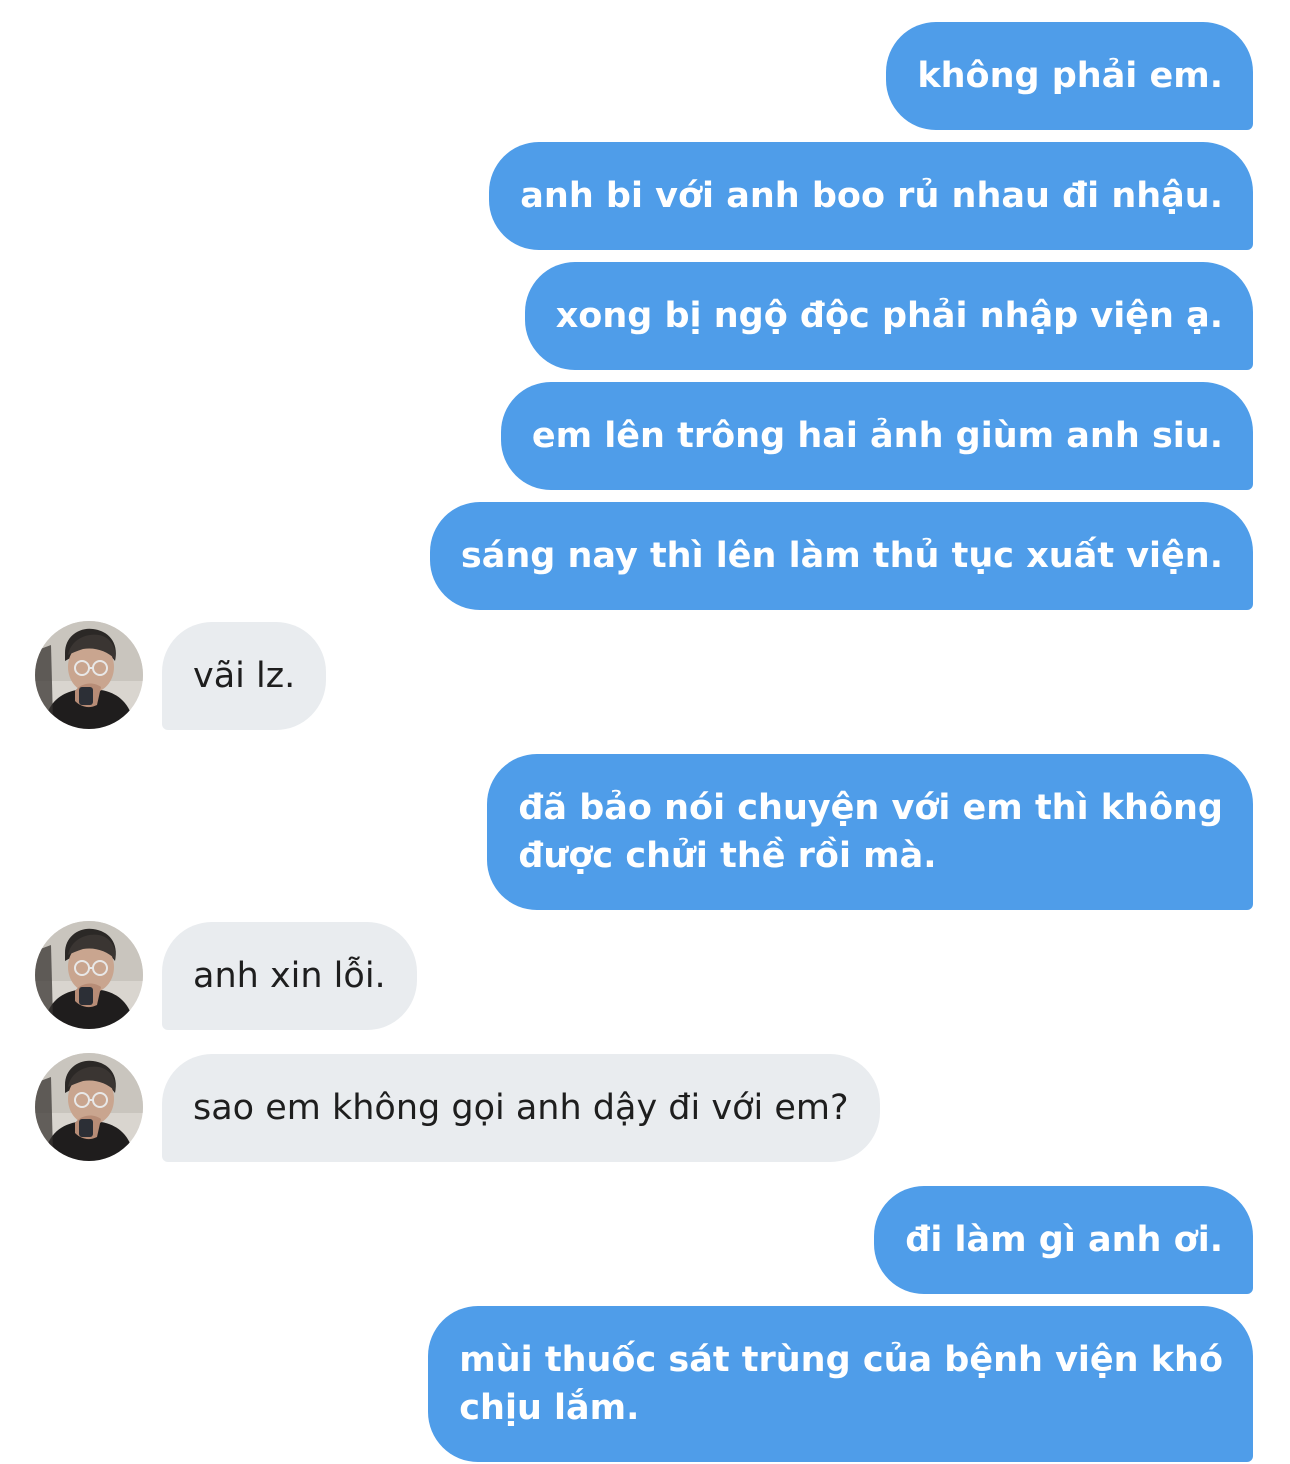  Describe the element at coordinates (244, 676) in the screenshot. I see `incoming-message: vãi lz.` at that location.